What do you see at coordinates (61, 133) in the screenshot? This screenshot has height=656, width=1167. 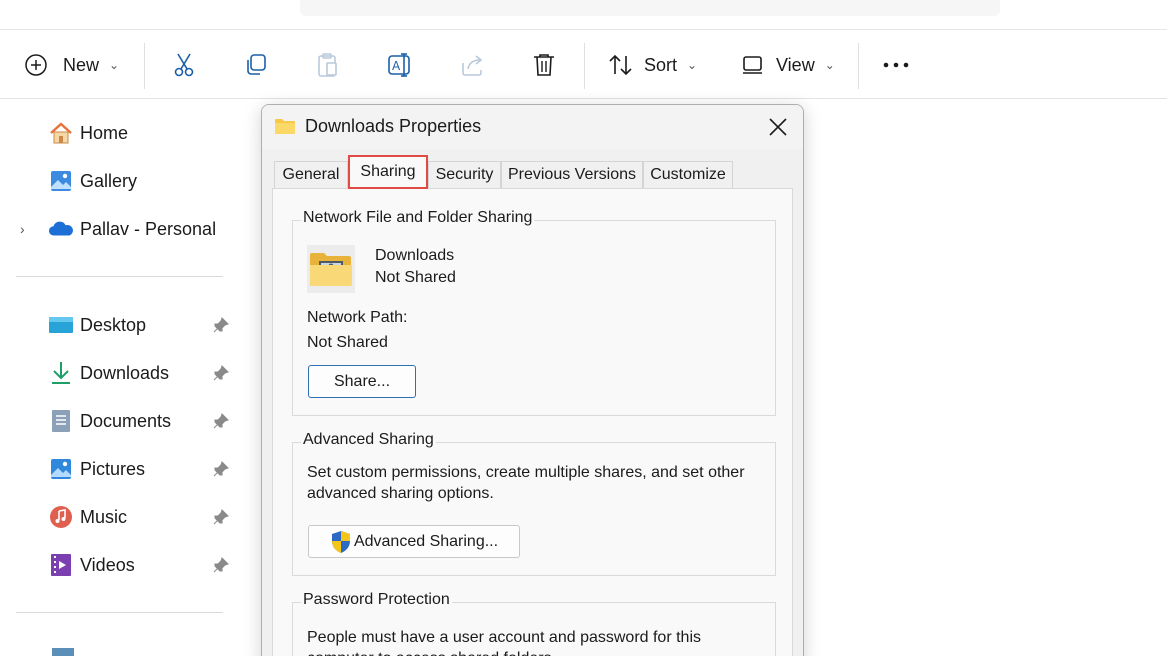 I see `home-icon` at bounding box center [61, 133].